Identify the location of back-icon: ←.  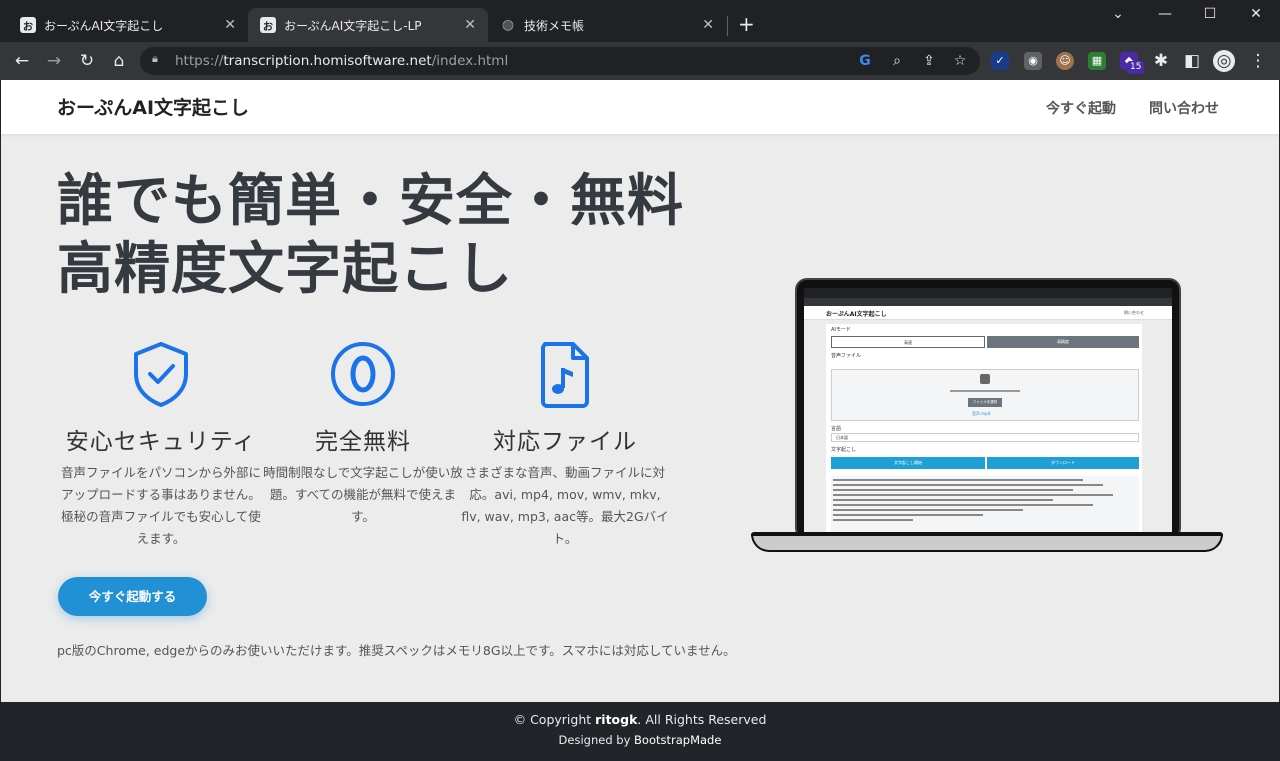
(22, 61).